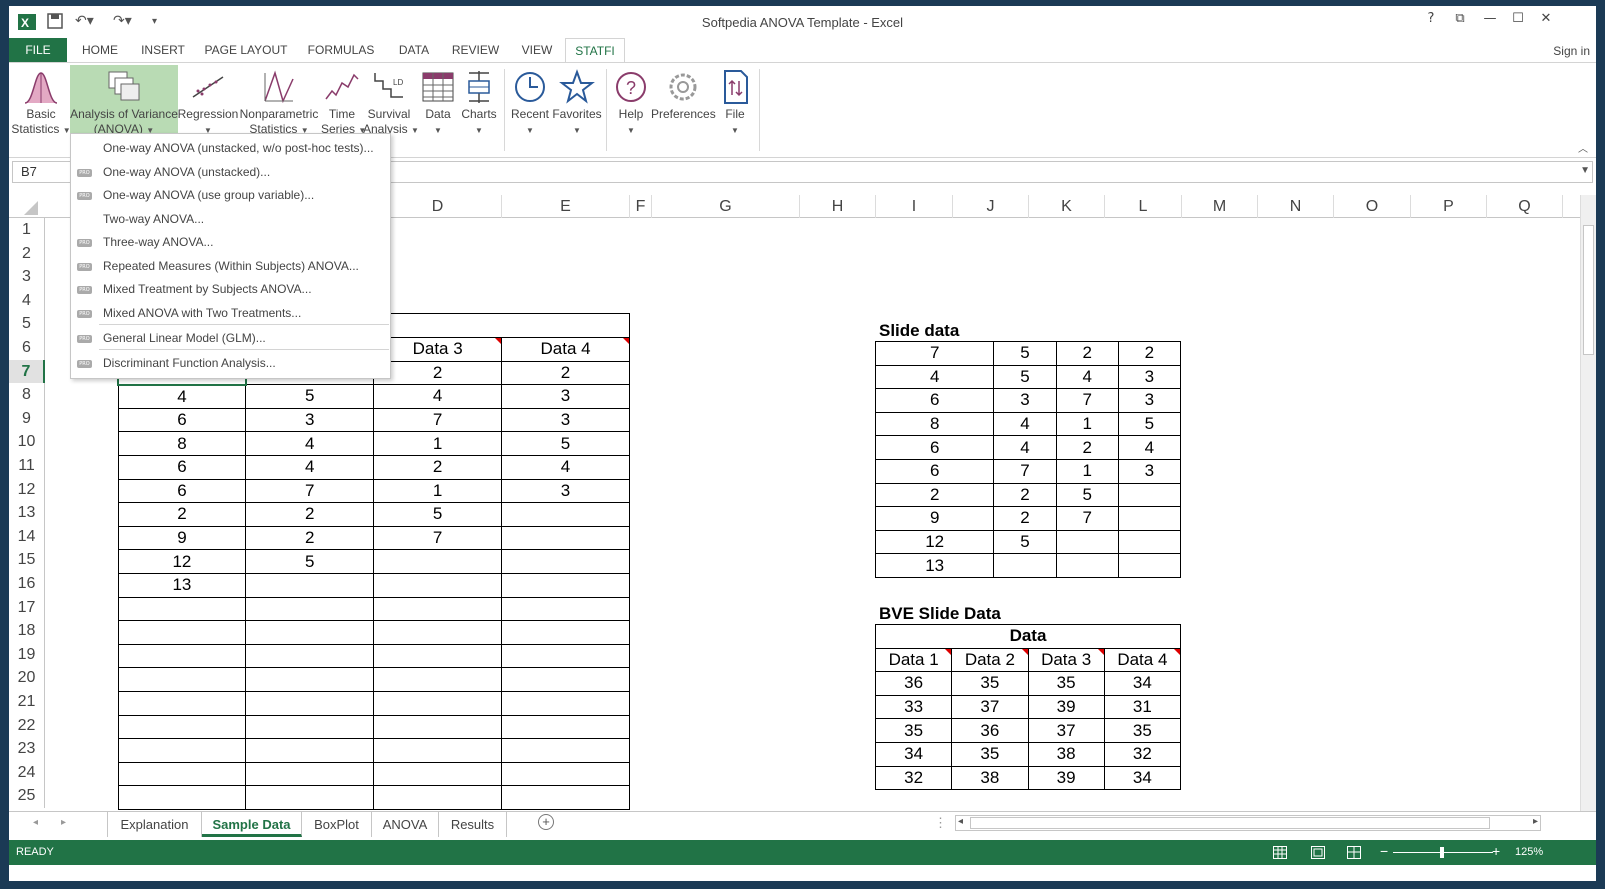 The height and width of the screenshot is (889, 1605). I want to click on normal-view-icon, so click(1280, 852).